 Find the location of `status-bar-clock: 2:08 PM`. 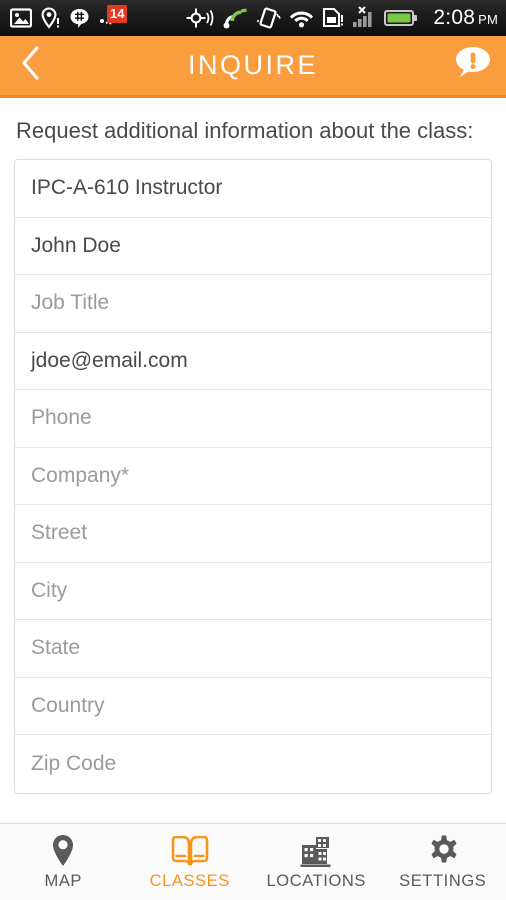

status-bar-clock: 2:08 PM is located at coordinates (465, 18).